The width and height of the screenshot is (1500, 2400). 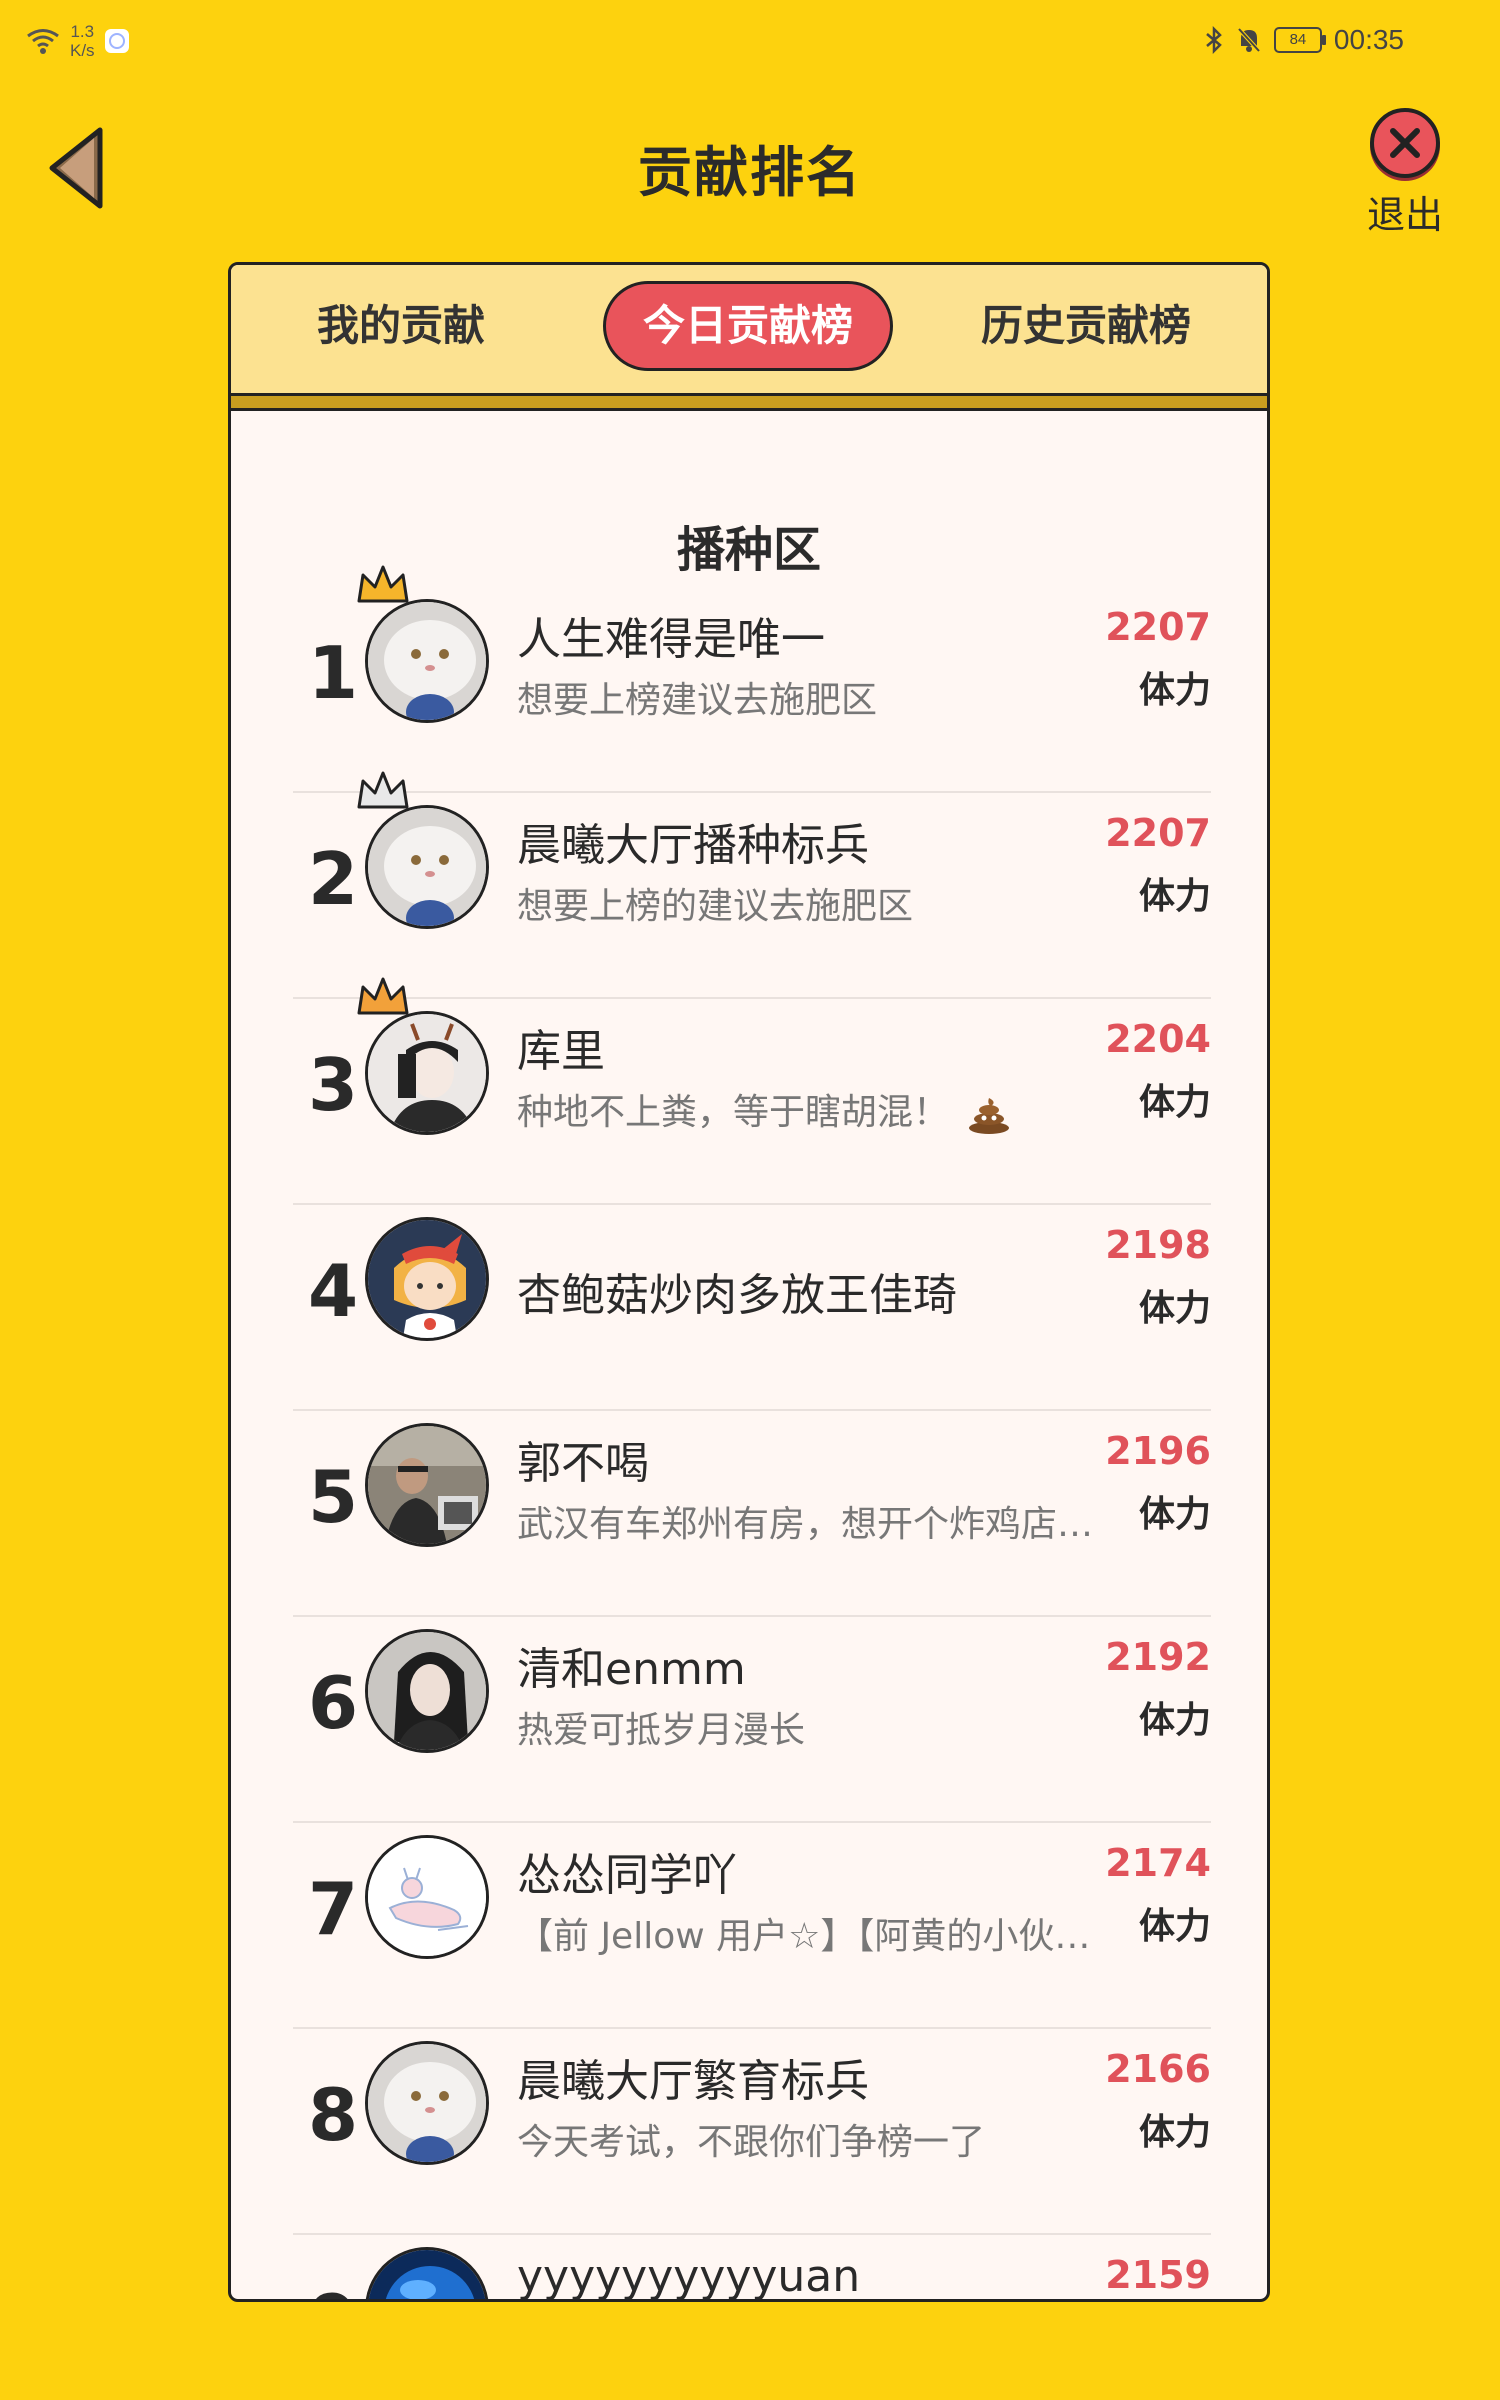 What do you see at coordinates (1299, 40) in the screenshot?
I see `battery-indicator: 84` at bounding box center [1299, 40].